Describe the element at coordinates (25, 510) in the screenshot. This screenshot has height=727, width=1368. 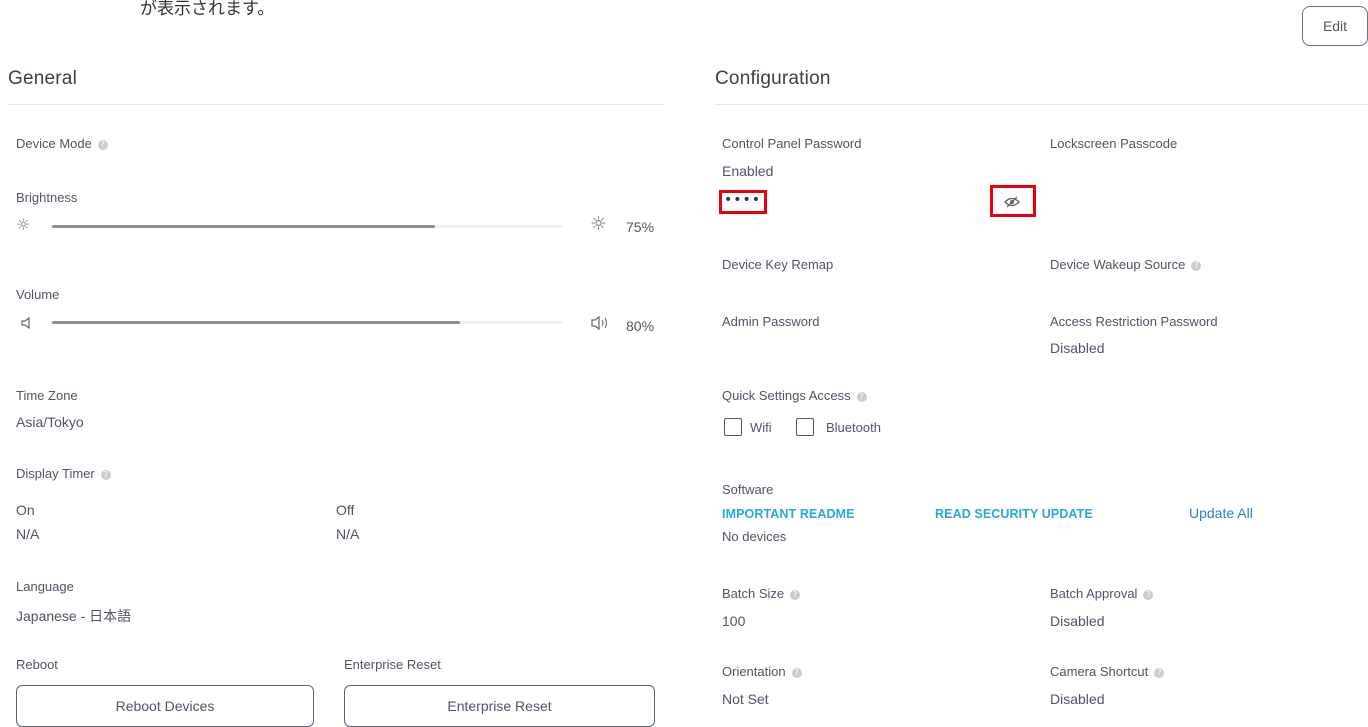
I see `display-timer-on-label: On` at that location.